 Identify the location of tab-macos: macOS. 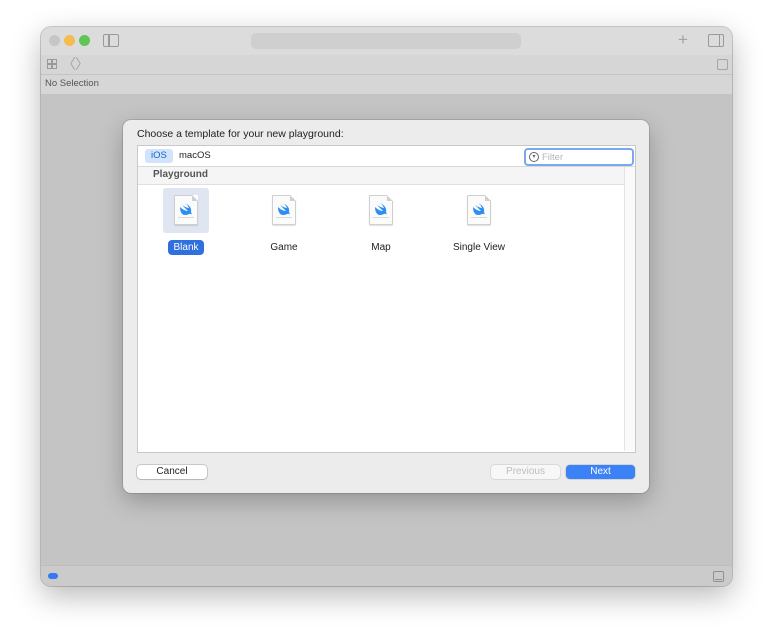
(195, 156).